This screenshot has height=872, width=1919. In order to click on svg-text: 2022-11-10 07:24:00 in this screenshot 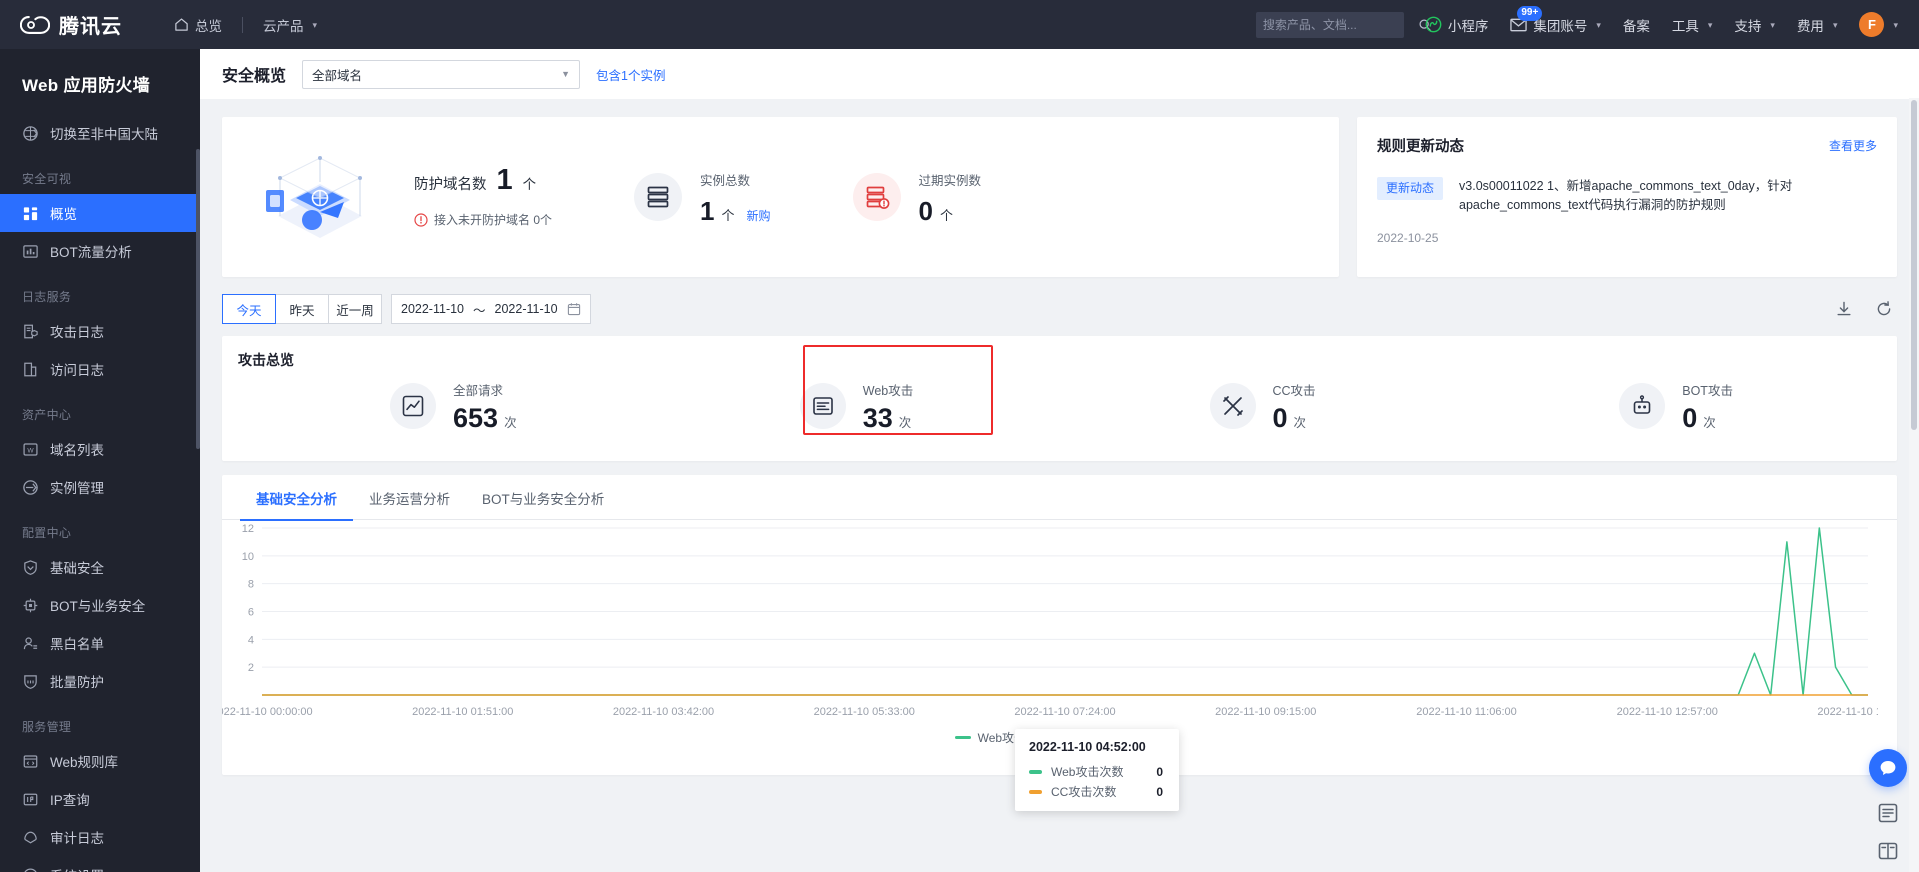, I will do `click(1064, 712)`.